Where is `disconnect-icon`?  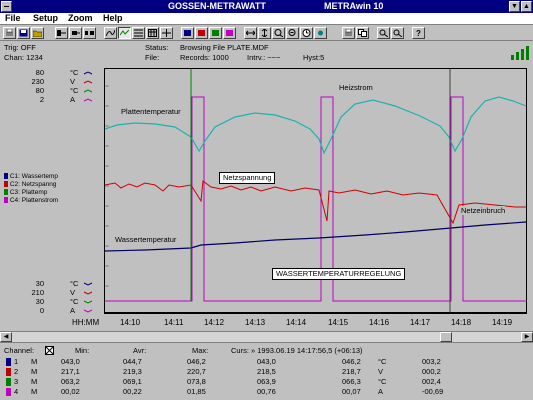
disconnect-icon is located at coordinates (89, 33).